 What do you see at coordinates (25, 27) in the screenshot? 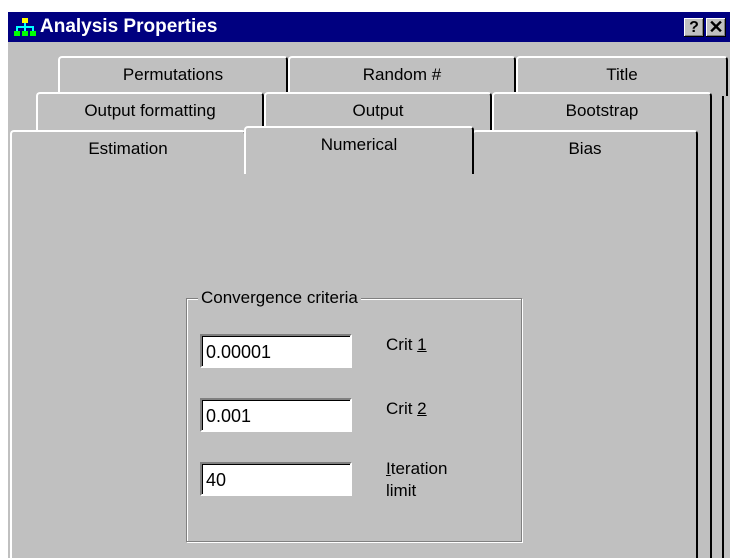
I see `network-icon` at bounding box center [25, 27].